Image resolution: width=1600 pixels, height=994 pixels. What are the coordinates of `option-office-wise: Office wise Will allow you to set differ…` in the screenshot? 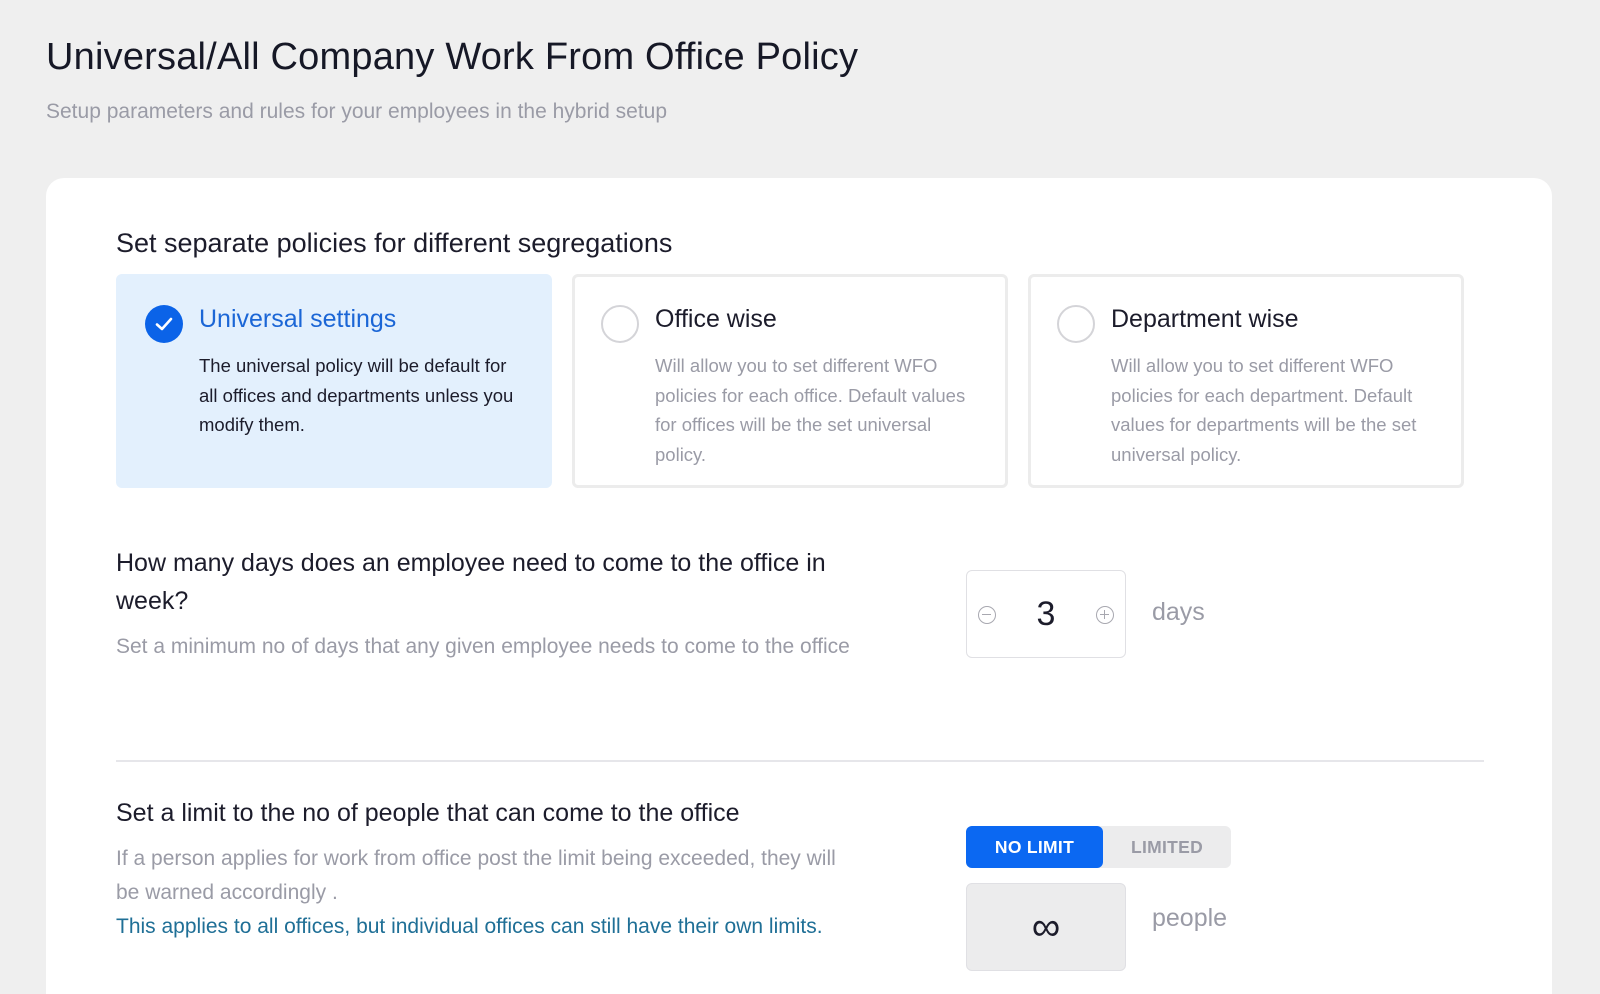 It's located at (790, 381).